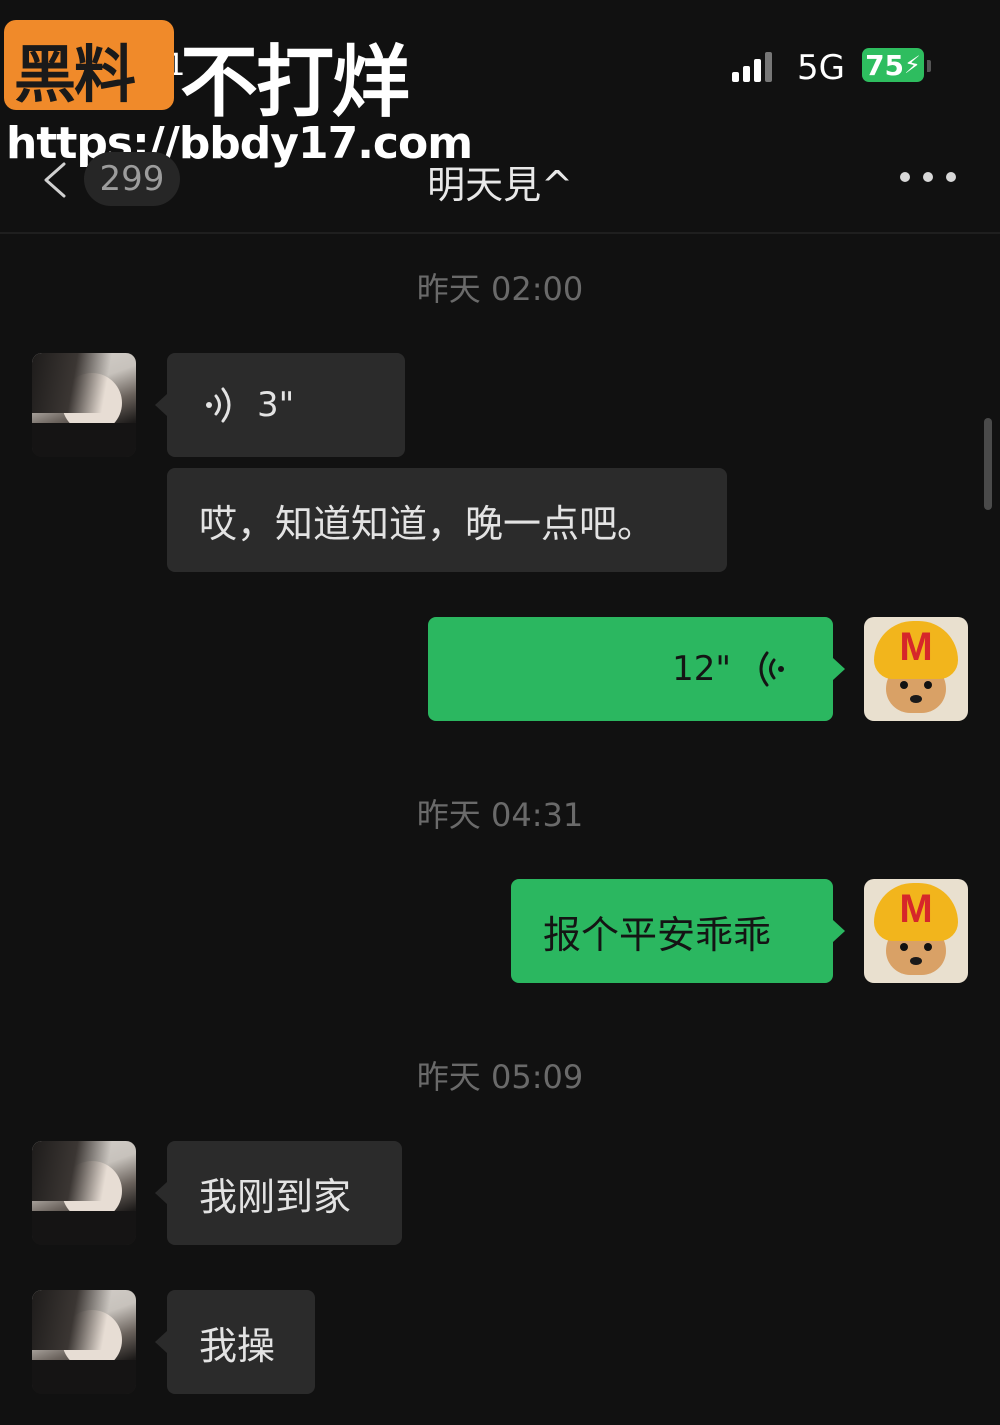  What do you see at coordinates (988, 464) in the screenshot?
I see `scrollbar` at bounding box center [988, 464].